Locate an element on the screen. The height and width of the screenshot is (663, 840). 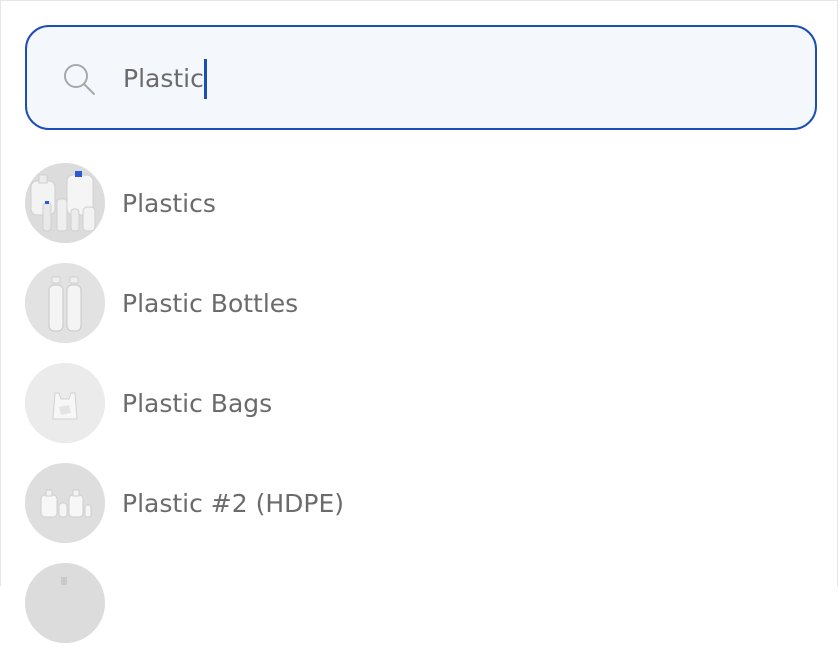
suggestion-item-plastic-2-hdpe: Plastic #2 (HDPE) is located at coordinates (421, 503).